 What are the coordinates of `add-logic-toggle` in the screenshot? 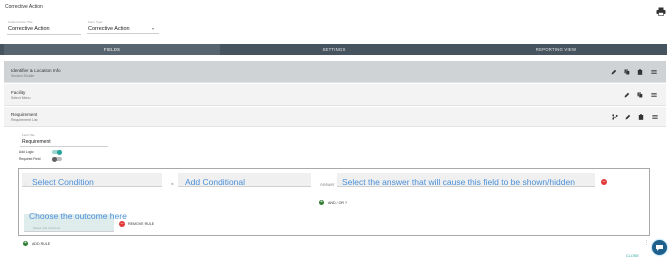 It's located at (57, 152).